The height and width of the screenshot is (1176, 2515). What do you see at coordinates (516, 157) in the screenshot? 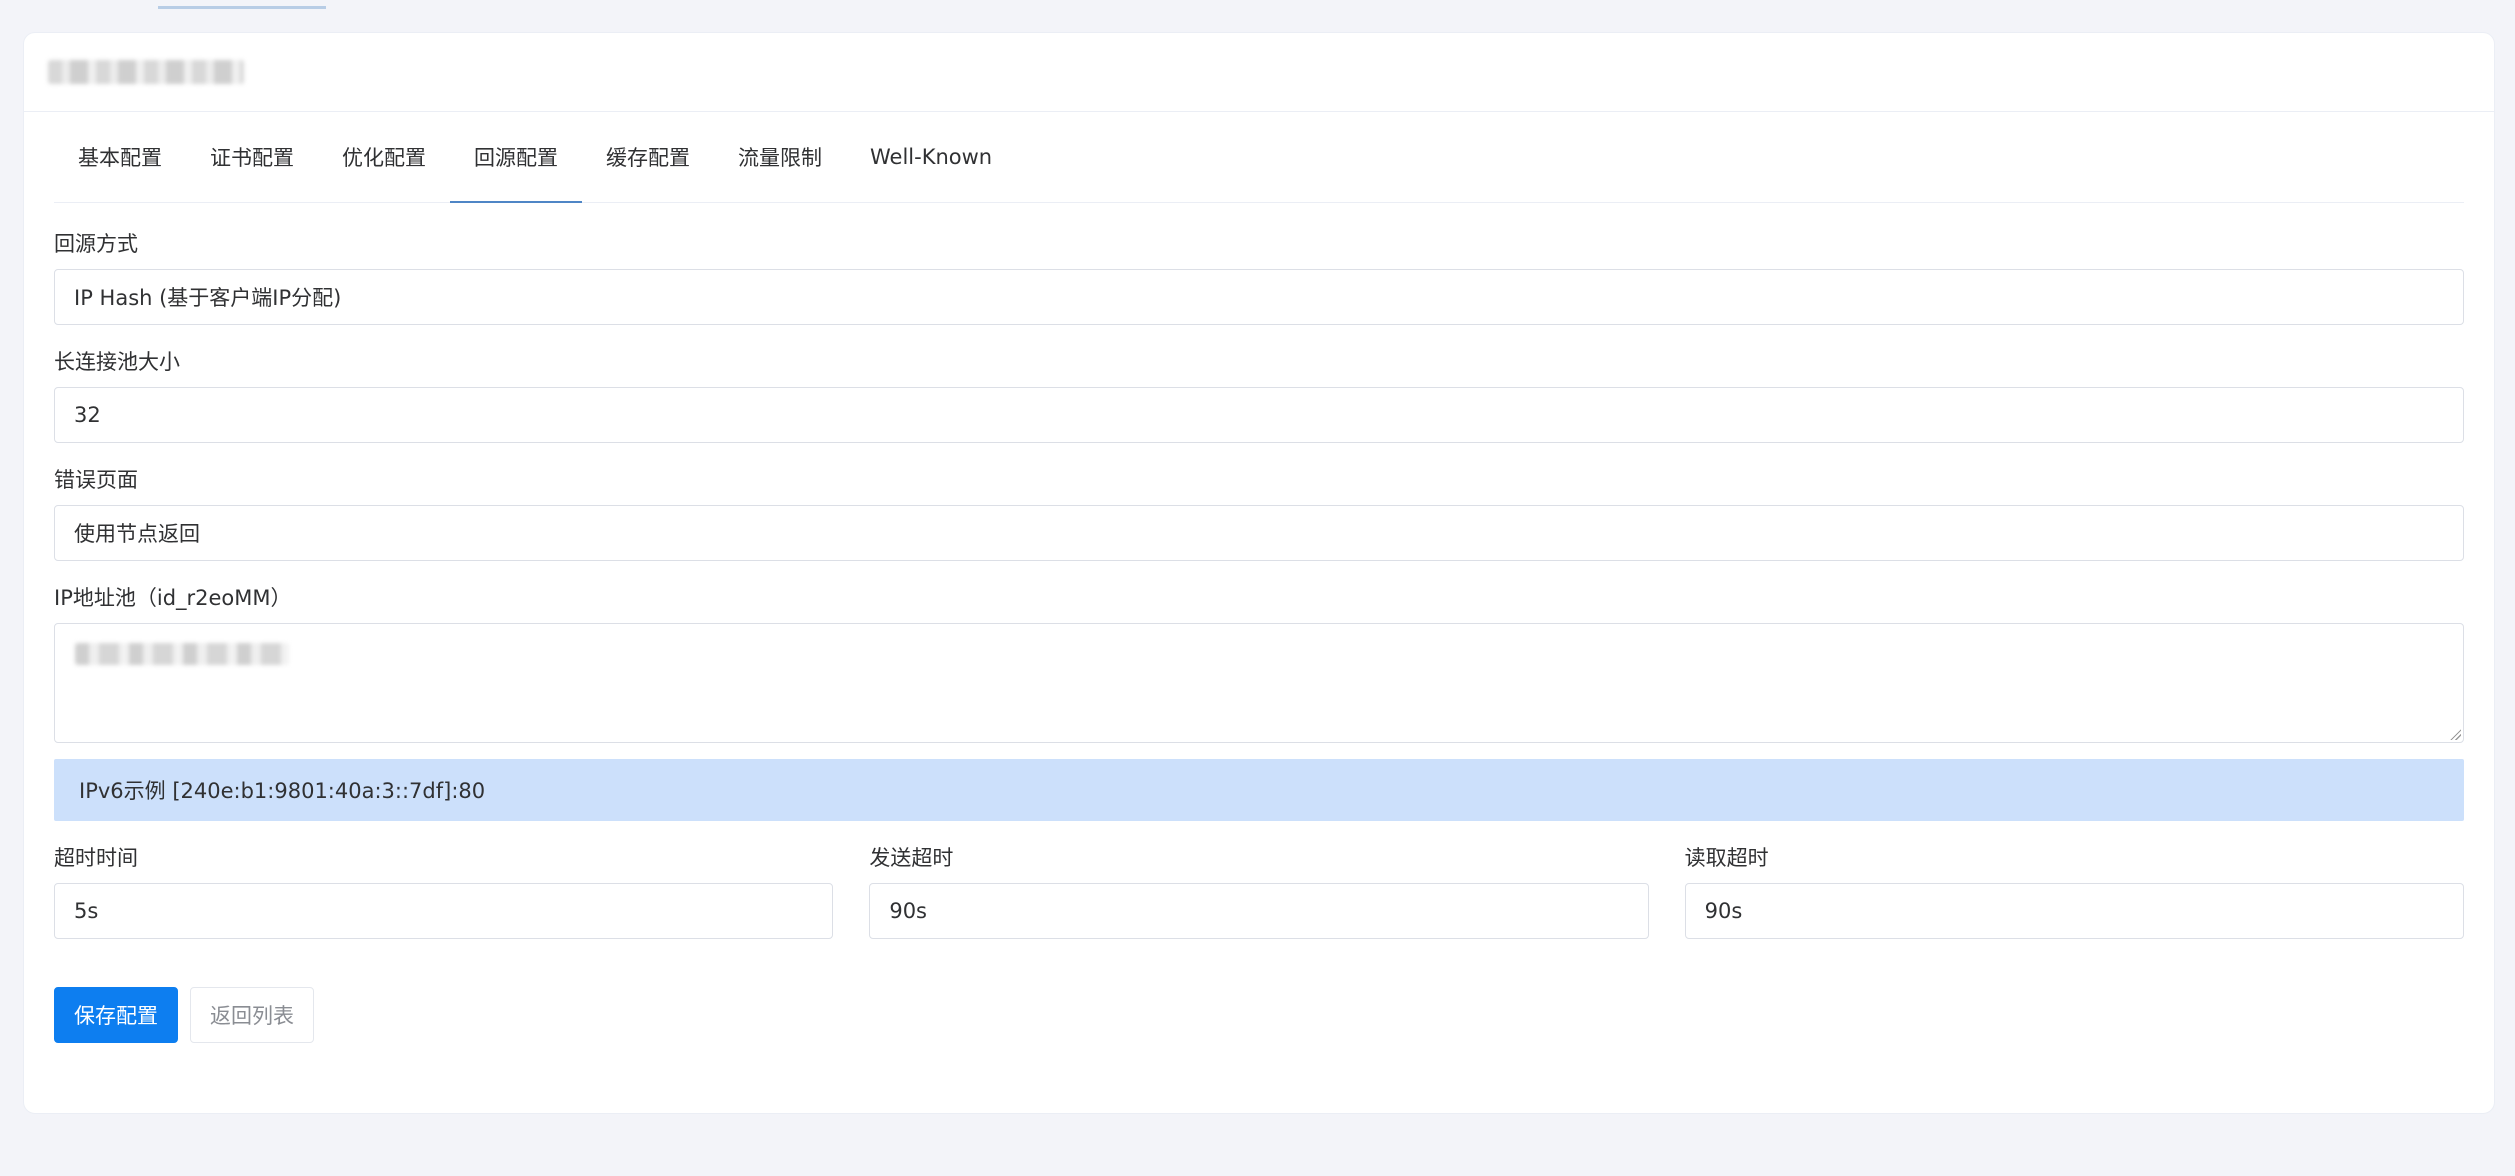
I see `tab-origin: 回源配置` at bounding box center [516, 157].